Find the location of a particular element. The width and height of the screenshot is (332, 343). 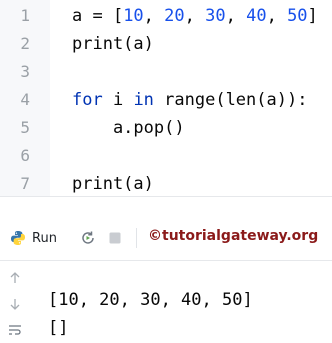

number-token: 10 is located at coordinates (133, 16).